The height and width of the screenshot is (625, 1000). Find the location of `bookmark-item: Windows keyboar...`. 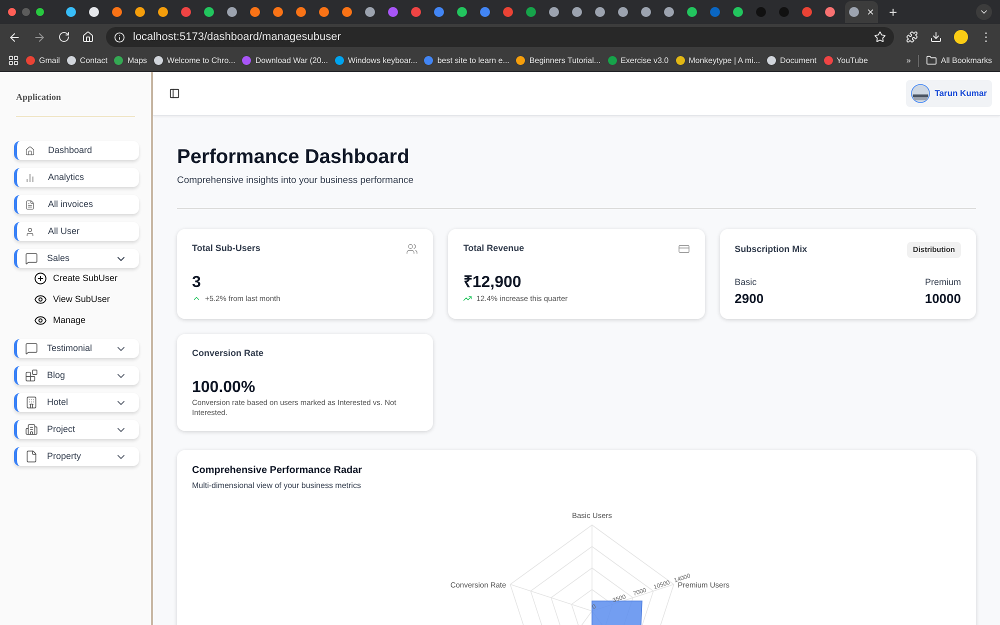

bookmark-item: Windows keyboar... is located at coordinates (376, 60).